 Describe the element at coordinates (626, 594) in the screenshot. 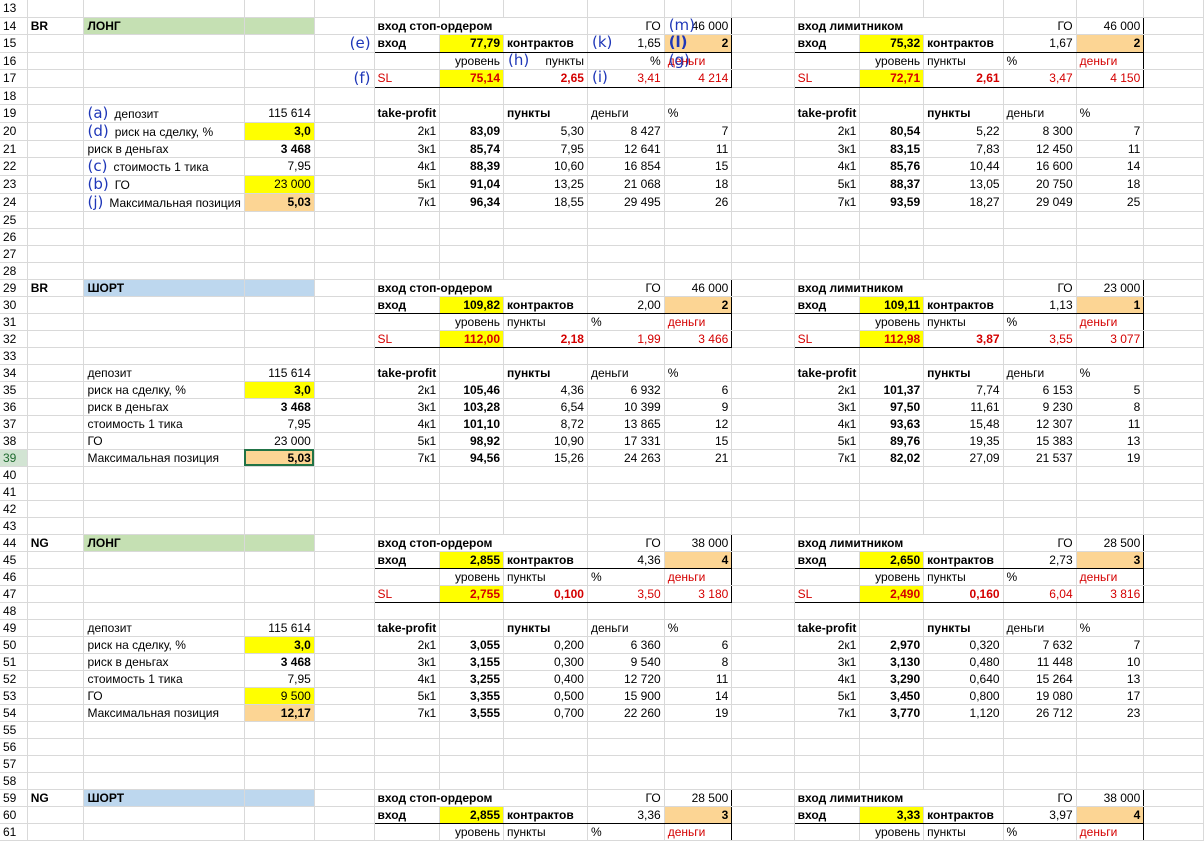

I see `sheet-cell: 3,50` at that location.